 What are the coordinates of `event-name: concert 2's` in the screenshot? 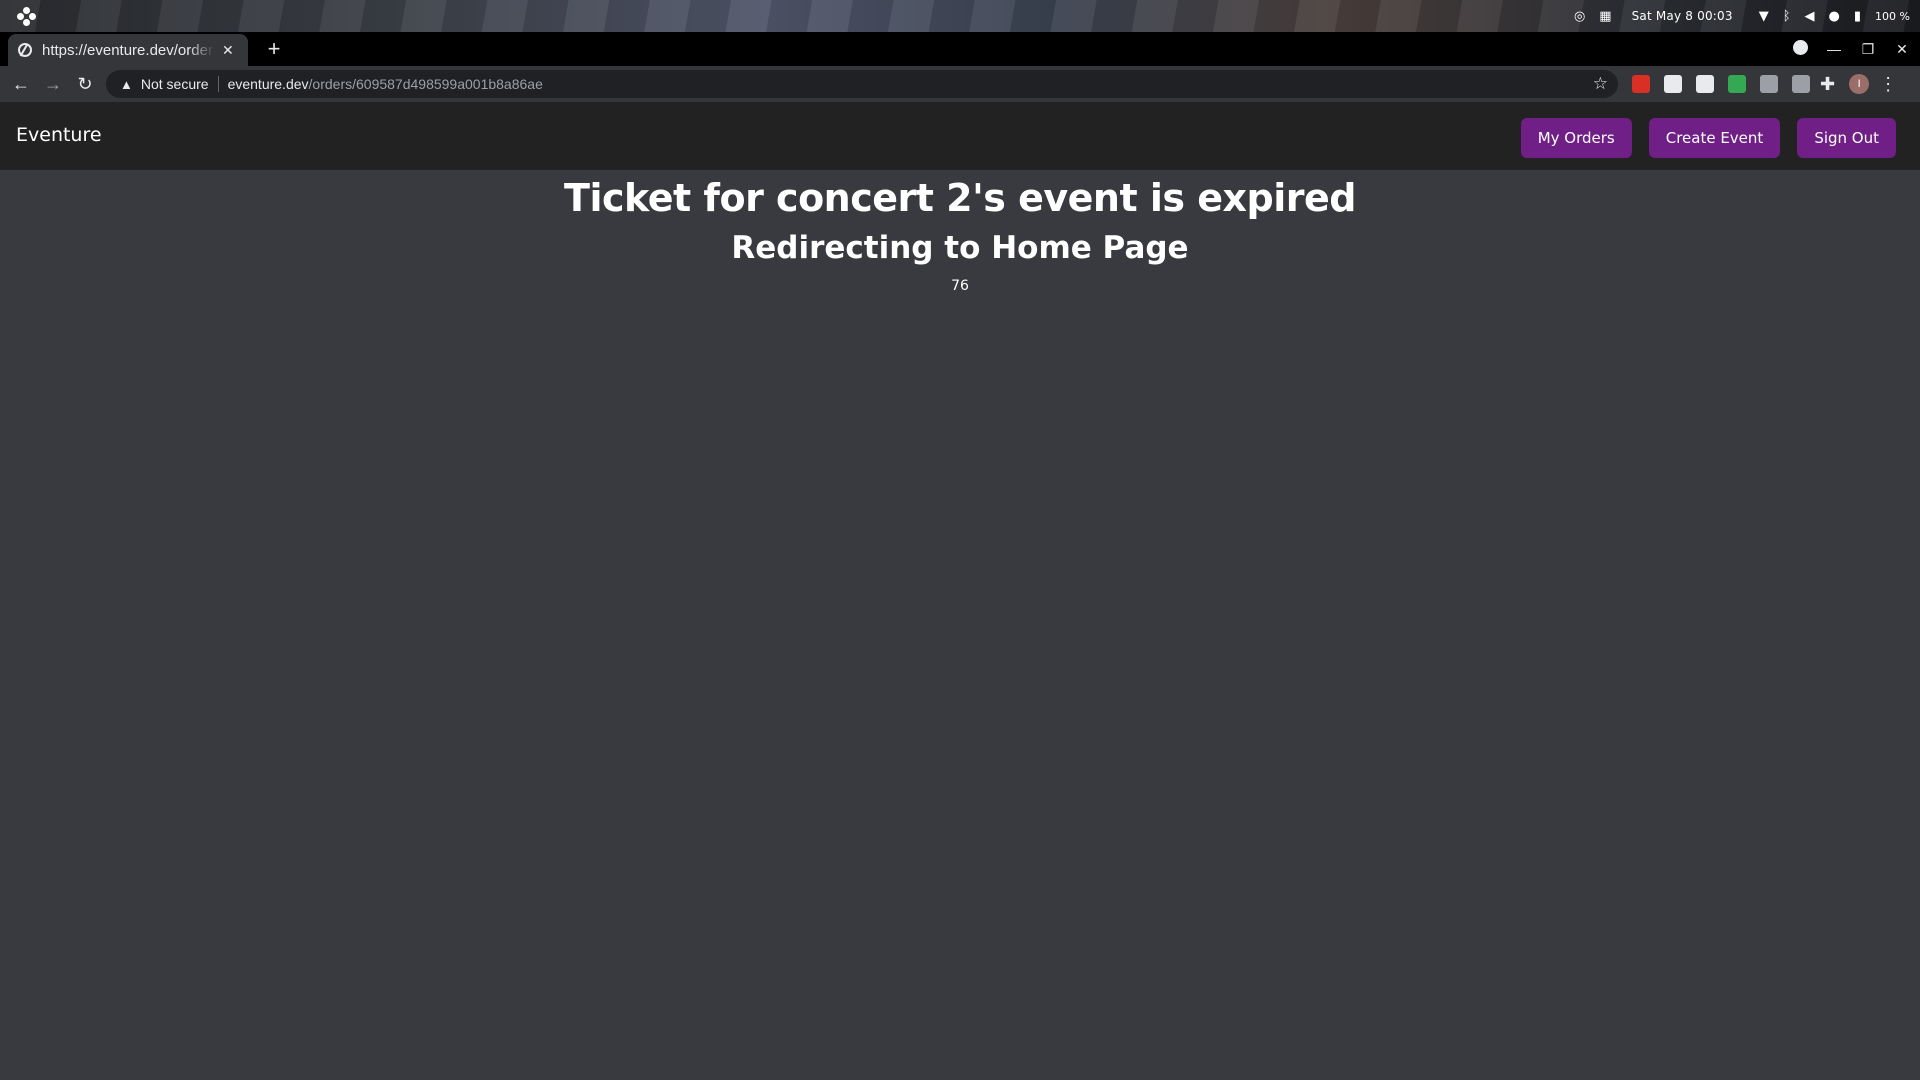 It's located at (891, 198).